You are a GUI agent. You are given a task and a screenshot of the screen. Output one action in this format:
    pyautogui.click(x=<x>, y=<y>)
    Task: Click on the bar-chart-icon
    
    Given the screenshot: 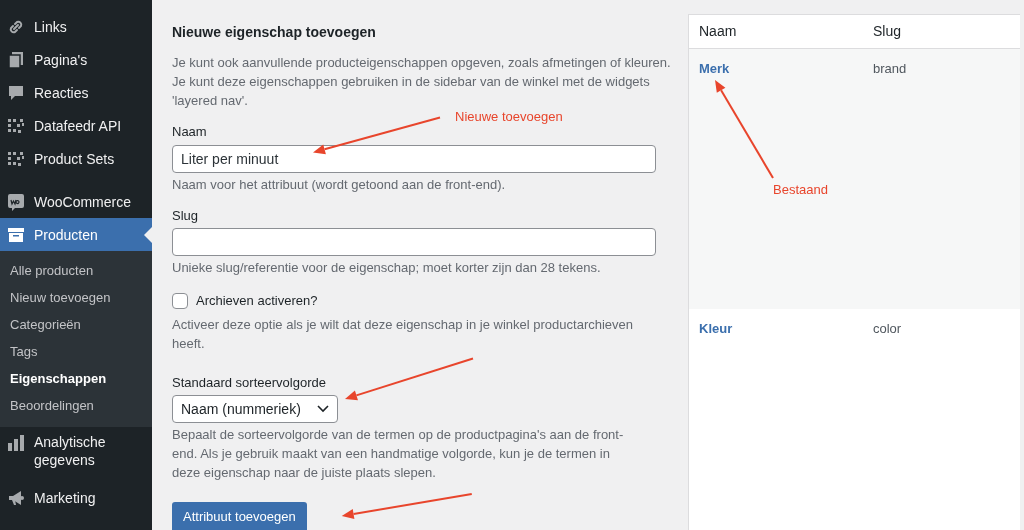 What is the action you would take?
    pyautogui.click(x=16, y=443)
    